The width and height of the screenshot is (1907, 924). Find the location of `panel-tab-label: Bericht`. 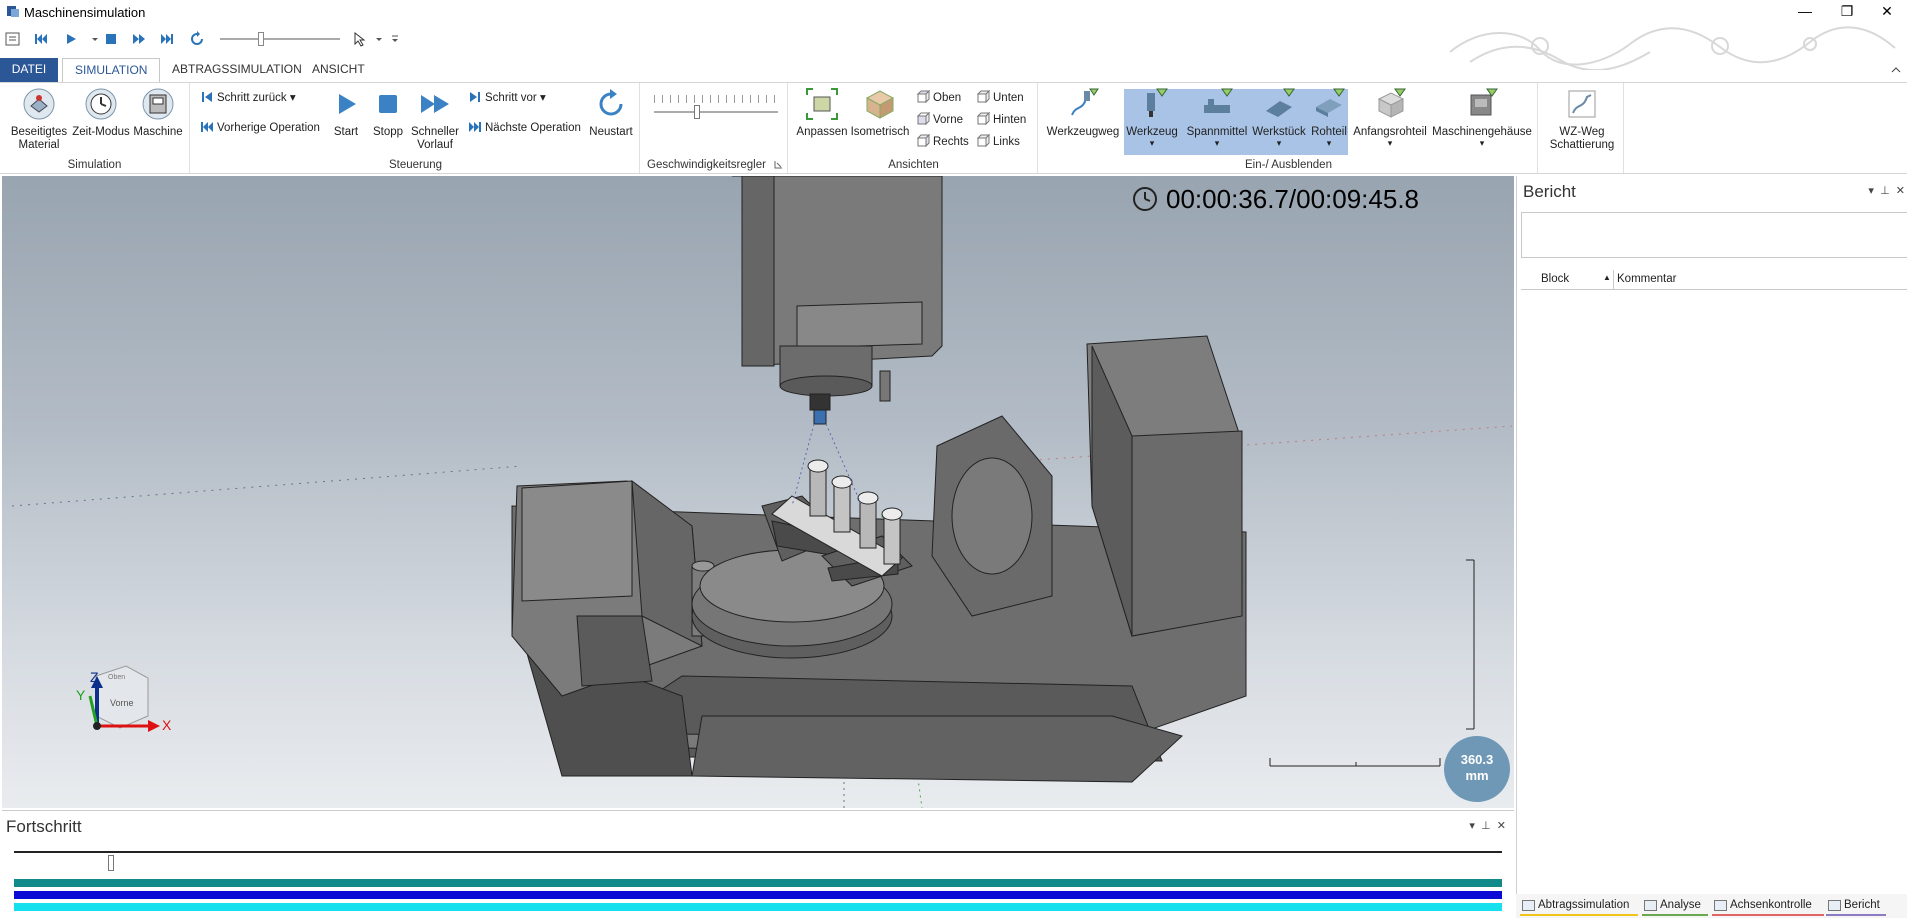

panel-tab-label: Bericht is located at coordinates (1862, 905).